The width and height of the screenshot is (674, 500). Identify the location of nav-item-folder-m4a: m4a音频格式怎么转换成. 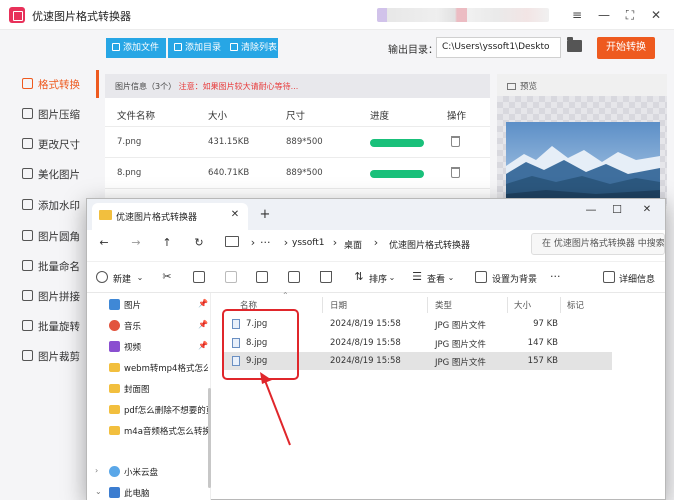
(149, 431).